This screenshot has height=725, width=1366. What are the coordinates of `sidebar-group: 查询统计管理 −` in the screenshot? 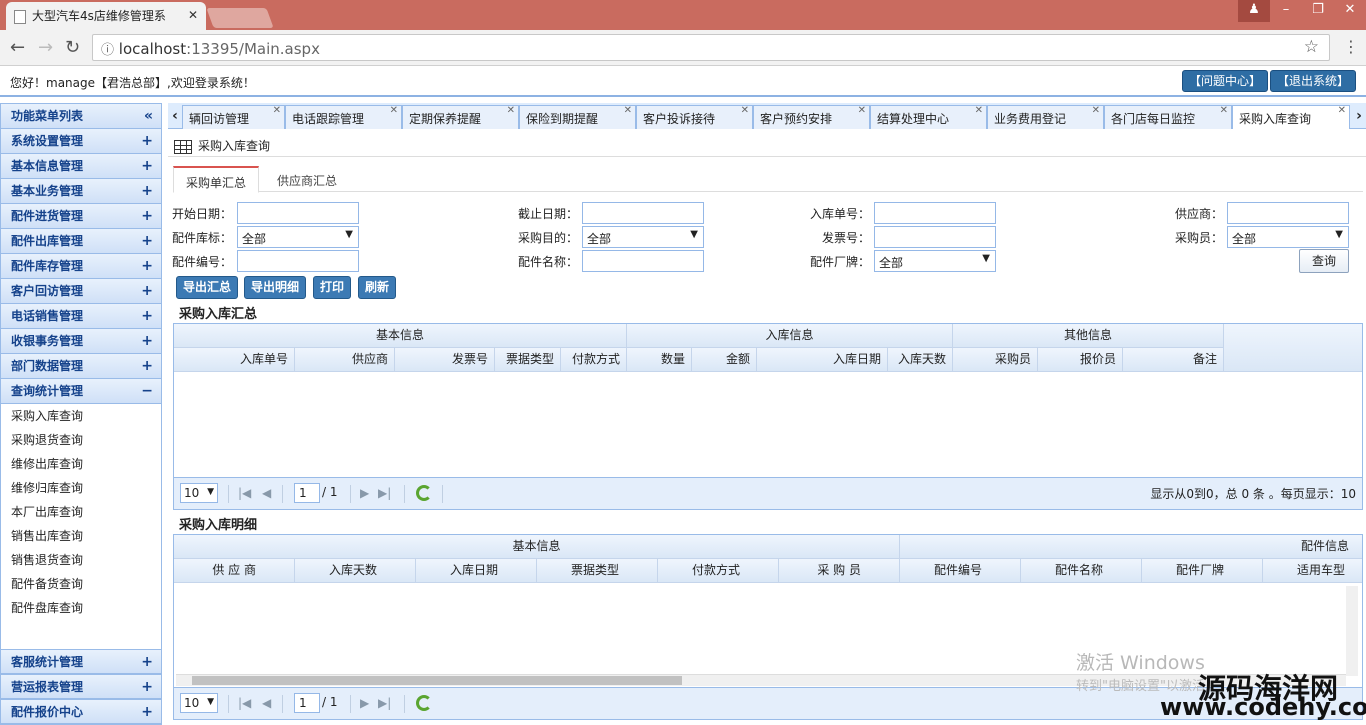 It's located at (81, 391).